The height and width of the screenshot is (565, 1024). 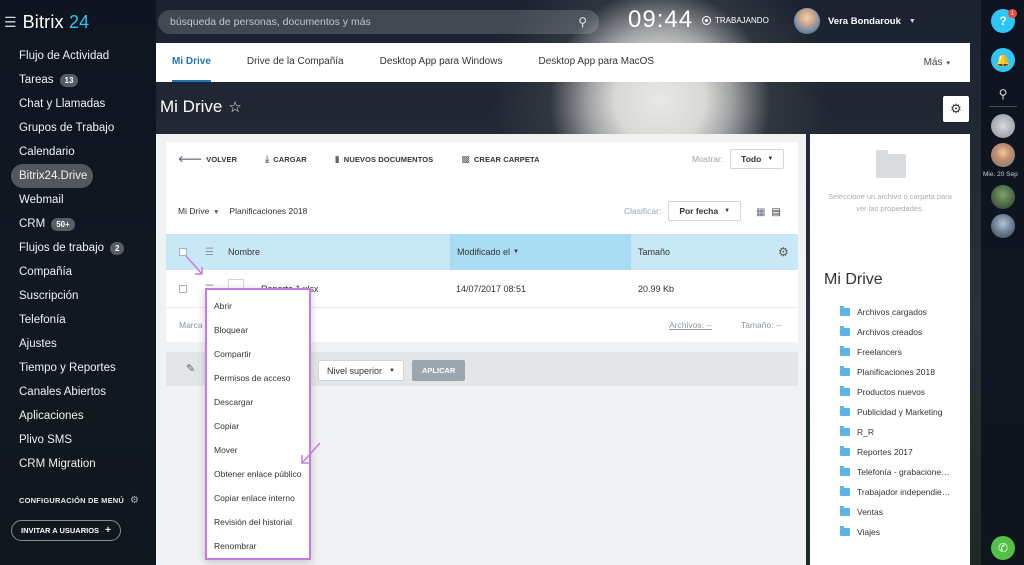 What do you see at coordinates (654, 252) in the screenshot?
I see `col-size: Tamaño` at bounding box center [654, 252].